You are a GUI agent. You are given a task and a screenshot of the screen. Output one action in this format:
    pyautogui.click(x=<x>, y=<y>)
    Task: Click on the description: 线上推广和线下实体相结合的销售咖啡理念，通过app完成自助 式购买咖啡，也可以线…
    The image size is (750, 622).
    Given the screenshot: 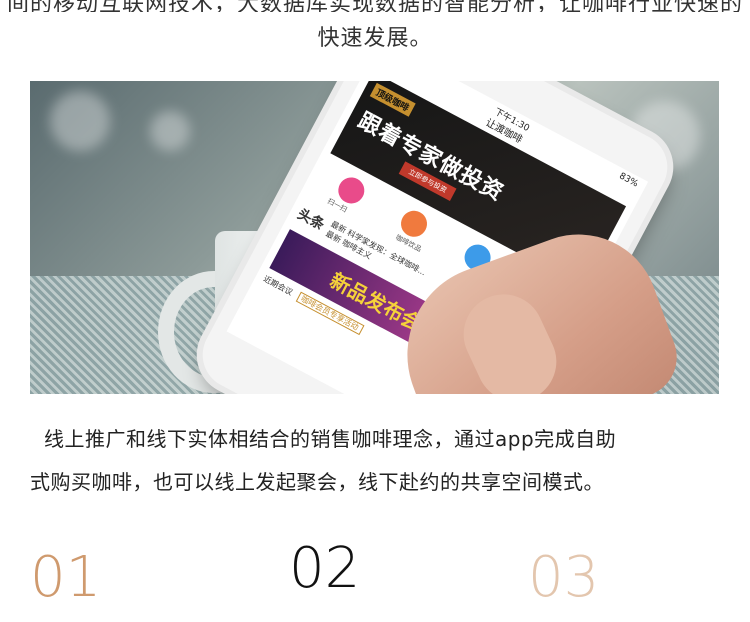 What is the action you would take?
    pyautogui.click(x=375, y=461)
    